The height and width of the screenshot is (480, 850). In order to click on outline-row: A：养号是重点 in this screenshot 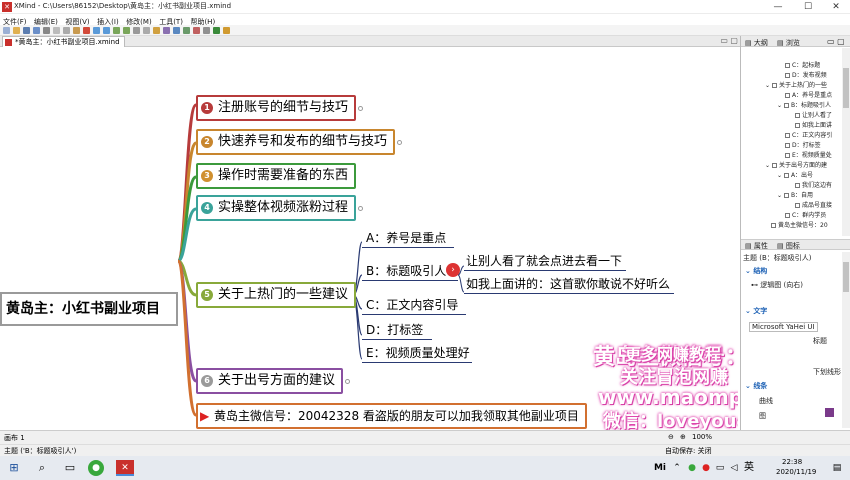, I will do `click(808, 94)`.